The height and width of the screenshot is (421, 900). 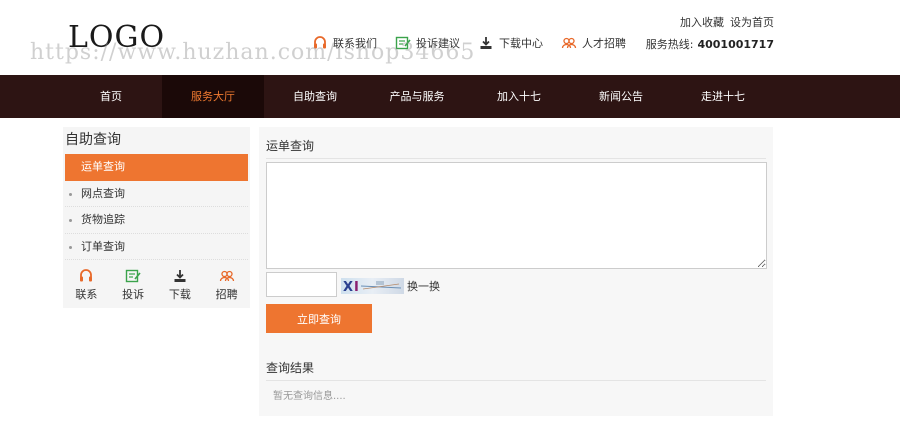 I want to click on quick-link-label: 投诉, so click(x=133, y=294).